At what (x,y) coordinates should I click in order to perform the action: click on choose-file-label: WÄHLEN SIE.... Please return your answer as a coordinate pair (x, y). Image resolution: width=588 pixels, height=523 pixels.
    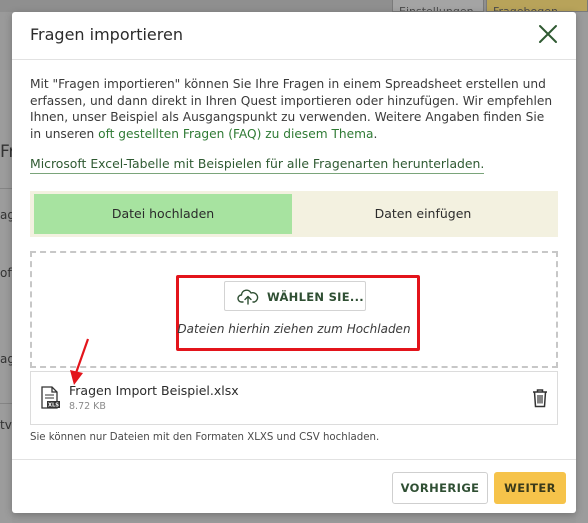
    Looking at the image, I should click on (315, 297).